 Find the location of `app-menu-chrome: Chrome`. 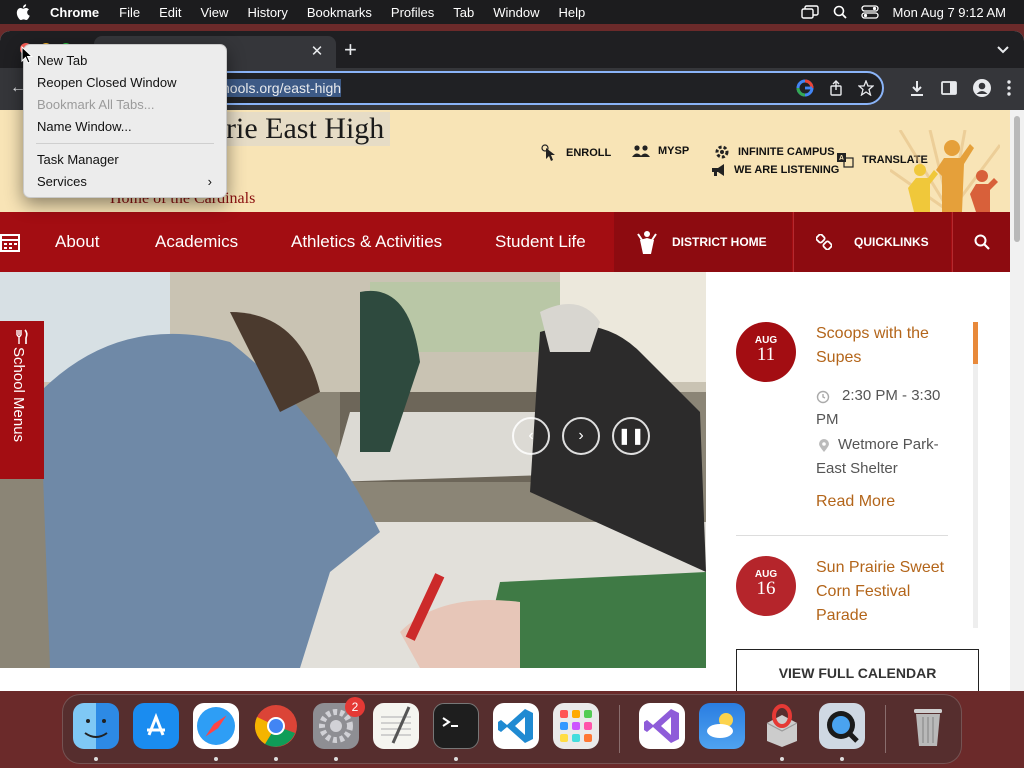

app-menu-chrome: Chrome is located at coordinates (74, 12).